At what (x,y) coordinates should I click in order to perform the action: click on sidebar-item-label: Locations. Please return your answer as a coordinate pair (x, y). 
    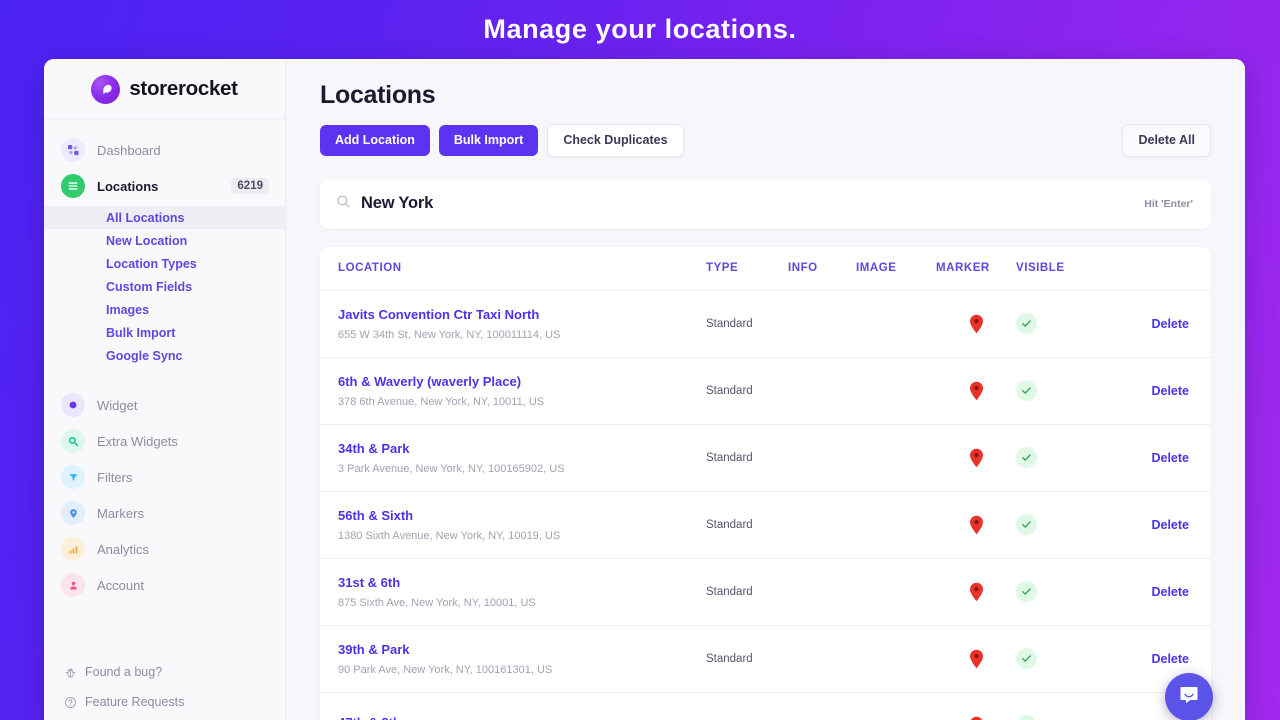
    Looking at the image, I should click on (128, 186).